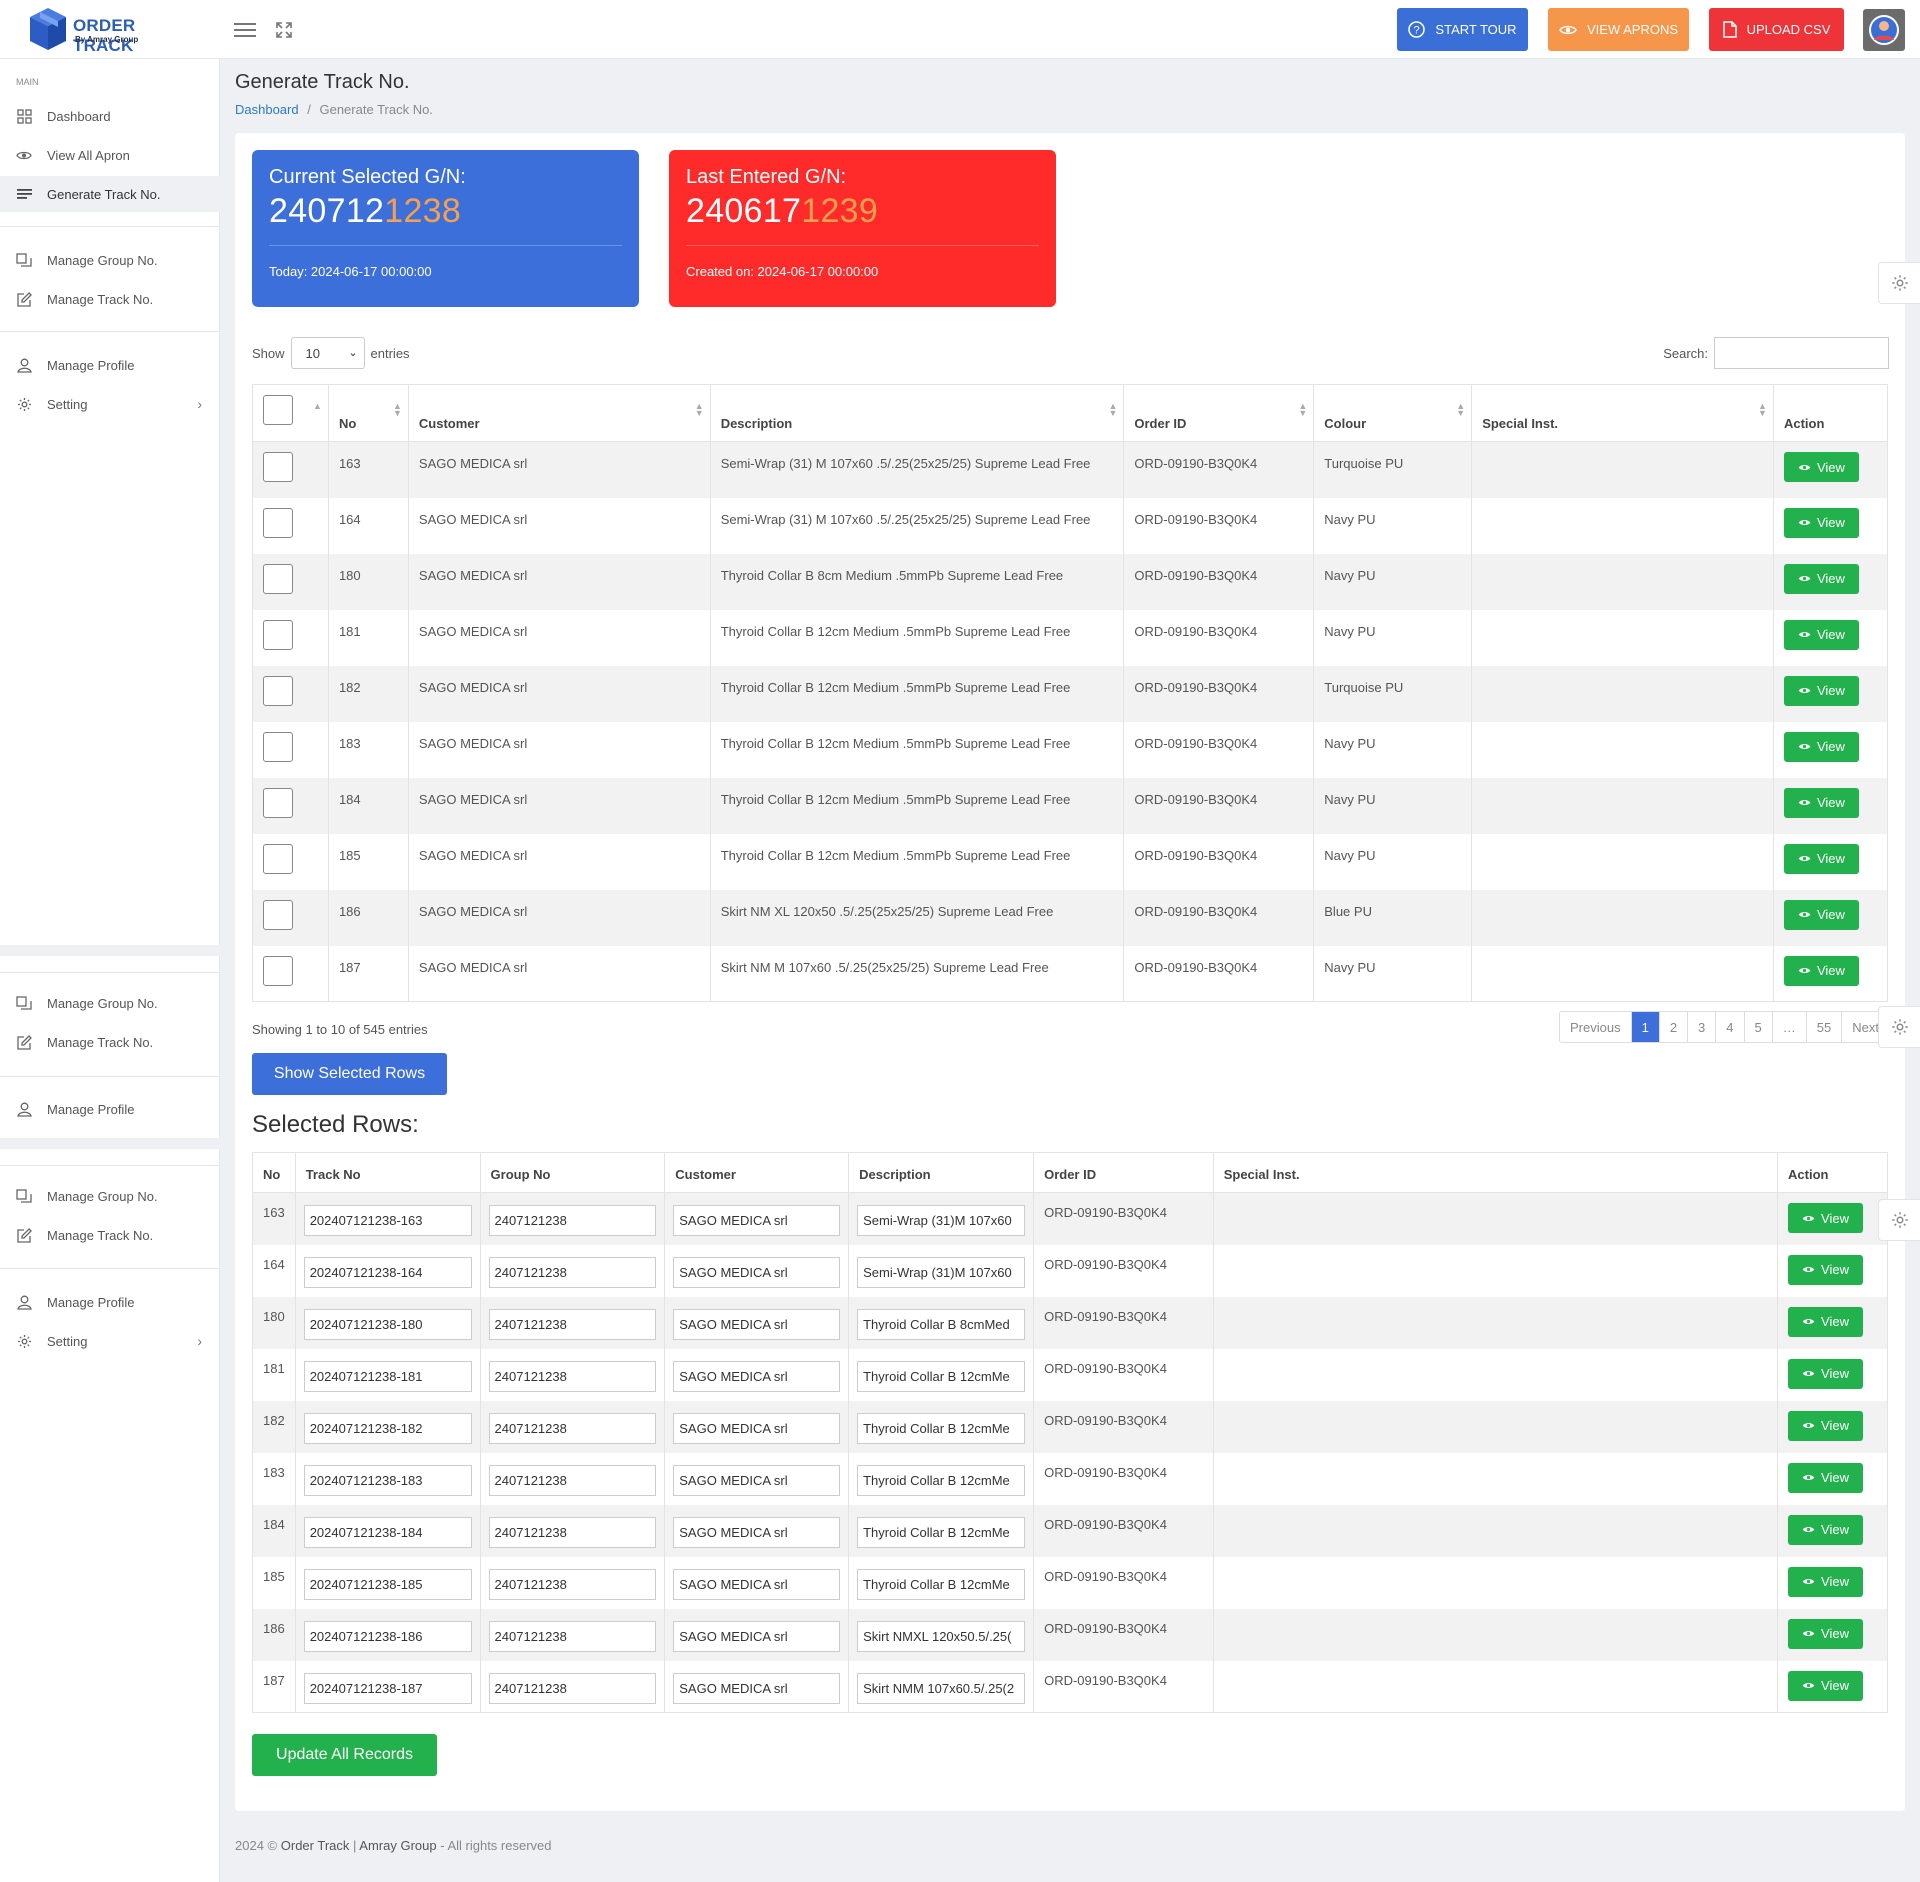 The width and height of the screenshot is (1920, 1882). What do you see at coordinates (1462, 29) in the screenshot?
I see `start-tour-button: ? START TOUR` at bounding box center [1462, 29].